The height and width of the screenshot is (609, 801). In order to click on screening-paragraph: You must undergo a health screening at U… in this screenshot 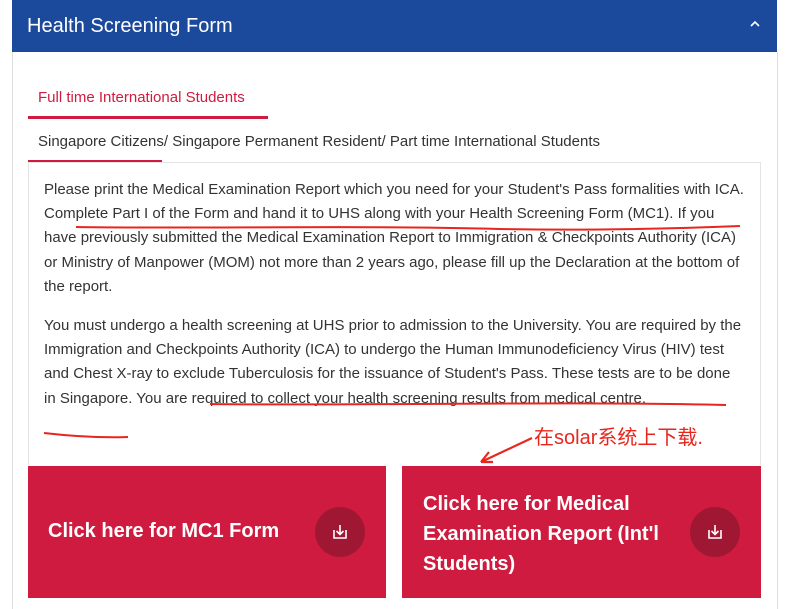, I will do `click(393, 362)`.